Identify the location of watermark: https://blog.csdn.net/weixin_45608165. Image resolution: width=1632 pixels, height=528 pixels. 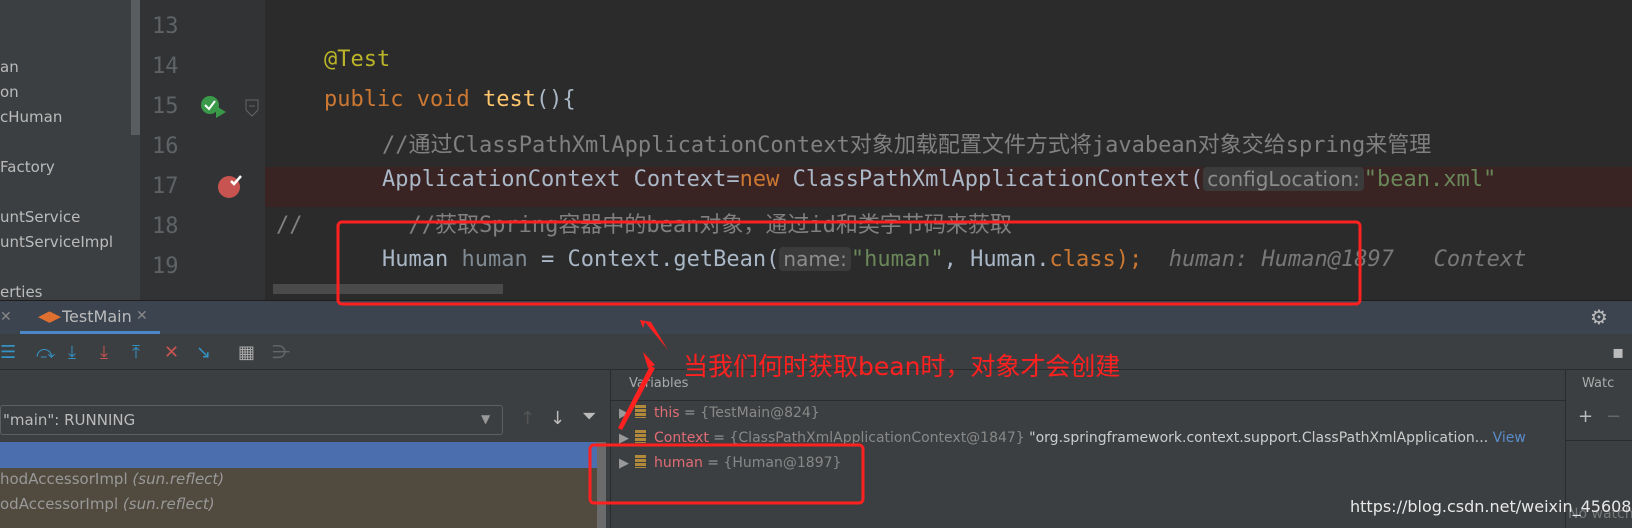
(1491, 506).